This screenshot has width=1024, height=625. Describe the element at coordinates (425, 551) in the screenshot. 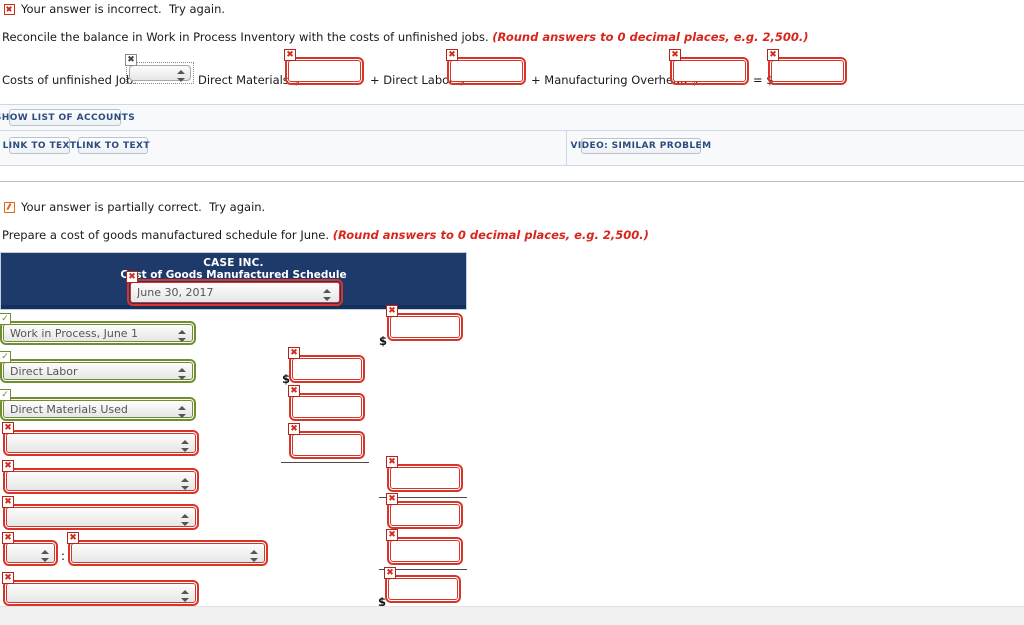

I see `row-7-amount-input` at that location.